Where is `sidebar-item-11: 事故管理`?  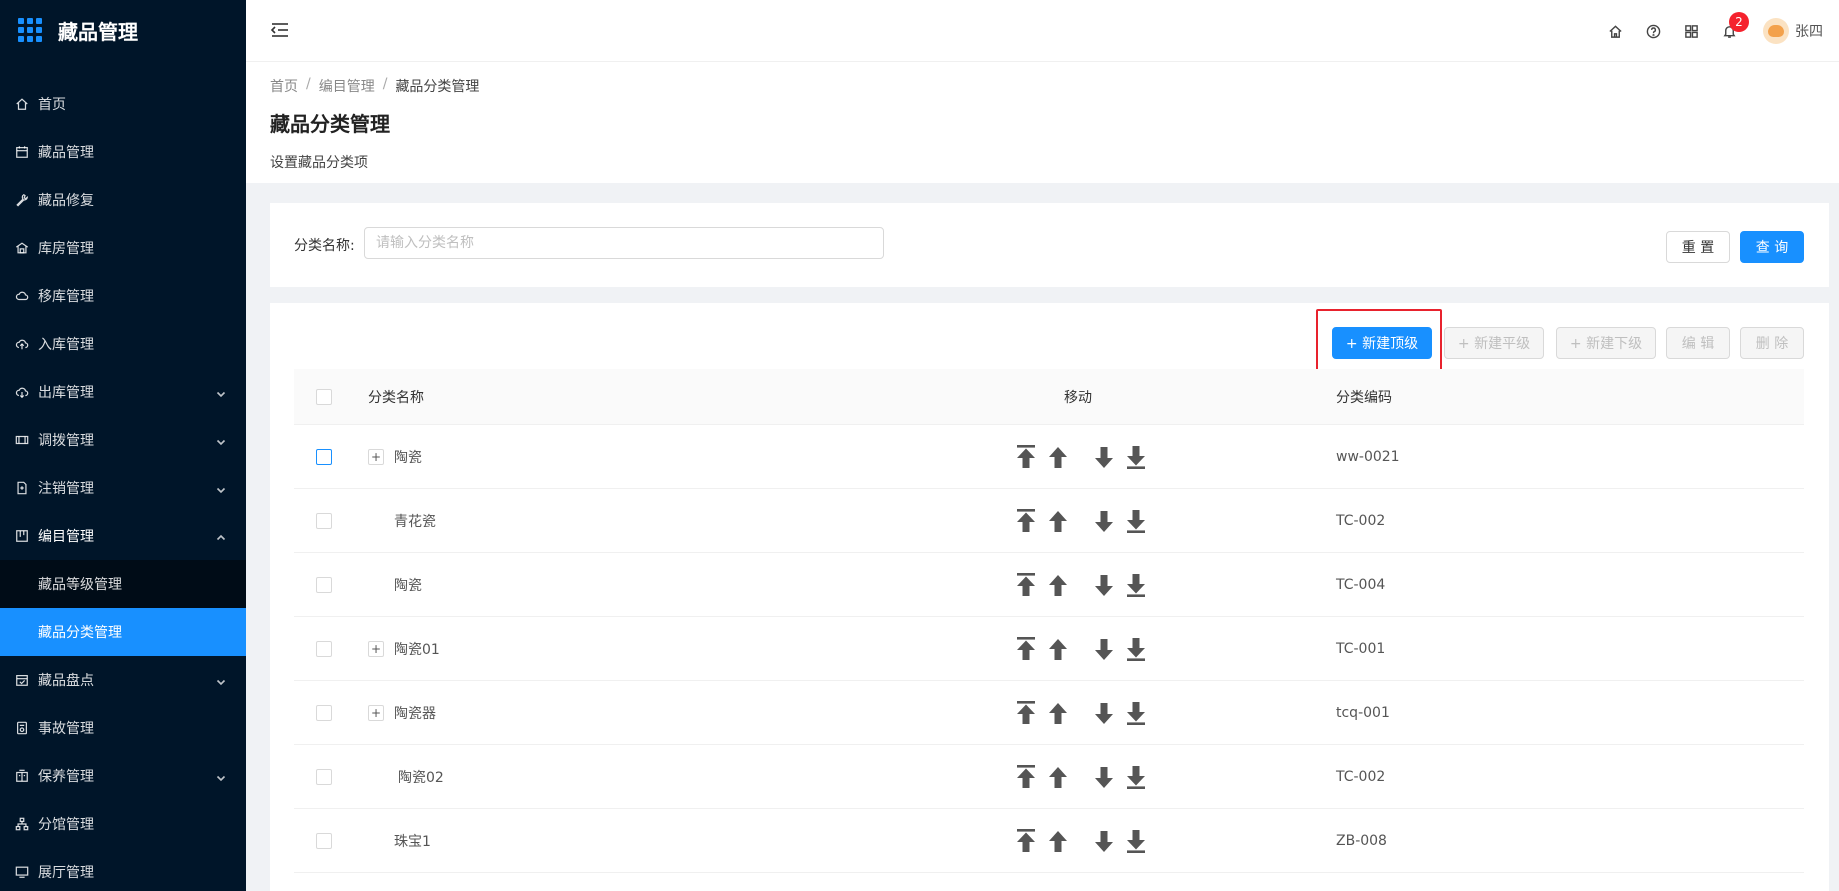
sidebar-item-11: 事故管理 is located at coordinates (123, 728).